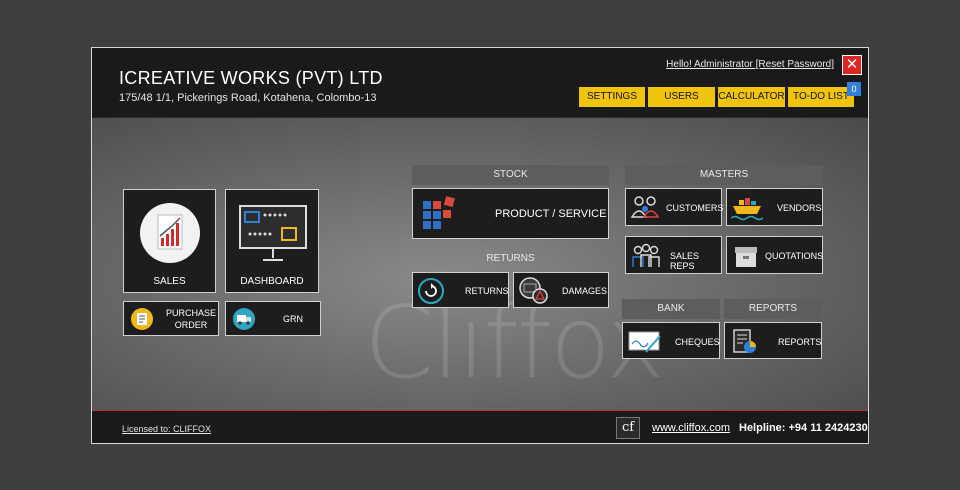 This screenshot has height=490, width=960. Describe the element at coordinates (774, 207) in the screenshot. I see `vendors-tile: VENDORS` at that location.